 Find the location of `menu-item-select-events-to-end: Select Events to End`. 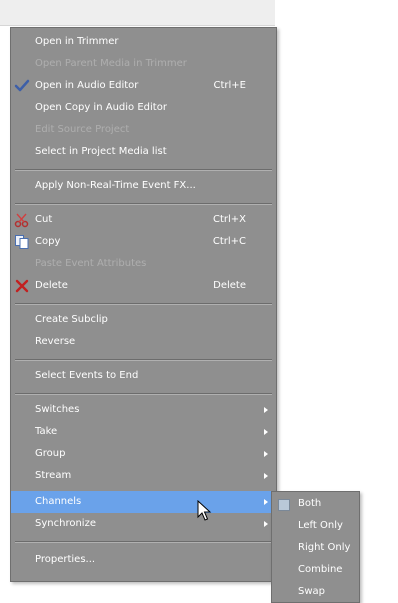

menu-item-select-events-to-end: Select Events to End is located at coordinates (143, 376).